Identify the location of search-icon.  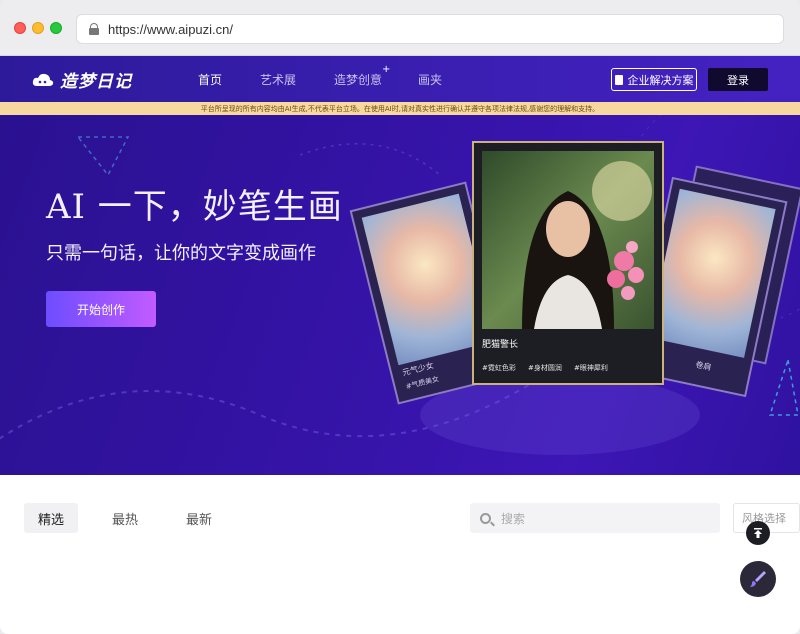
(485, 518).